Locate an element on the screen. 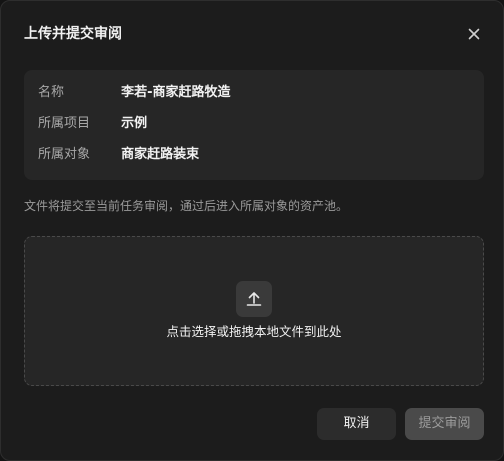  info-row-name: 名称 李若-商家赶路牧造 is located at coordinates (134, 93).